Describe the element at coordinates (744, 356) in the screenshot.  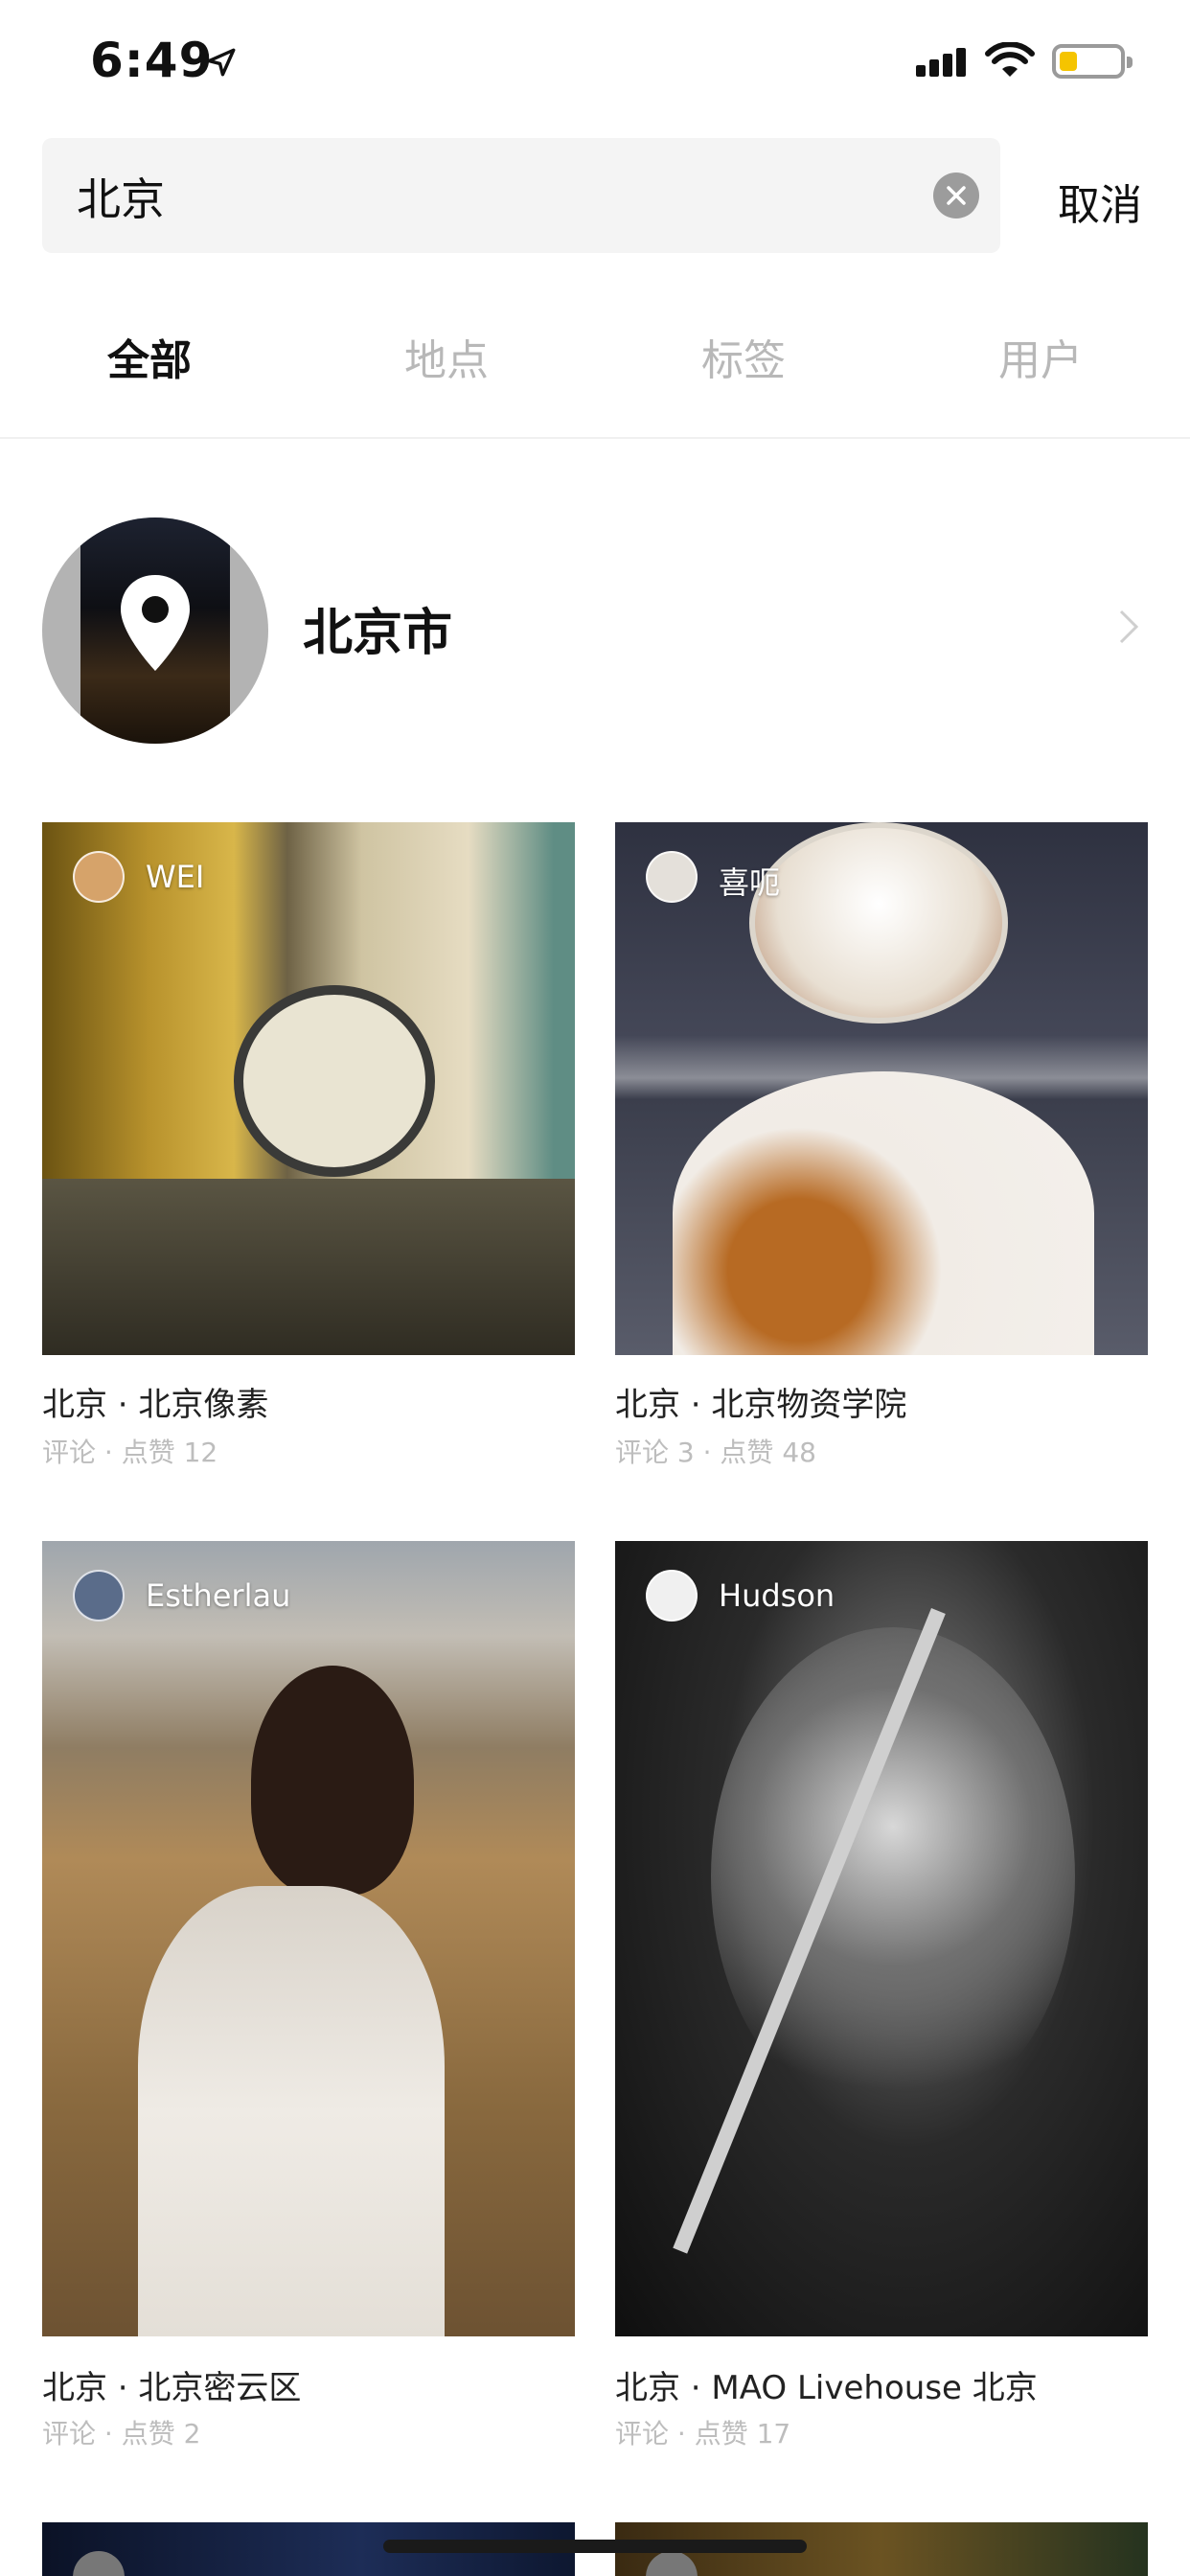
I see `tab-tags: 标签` at that location.